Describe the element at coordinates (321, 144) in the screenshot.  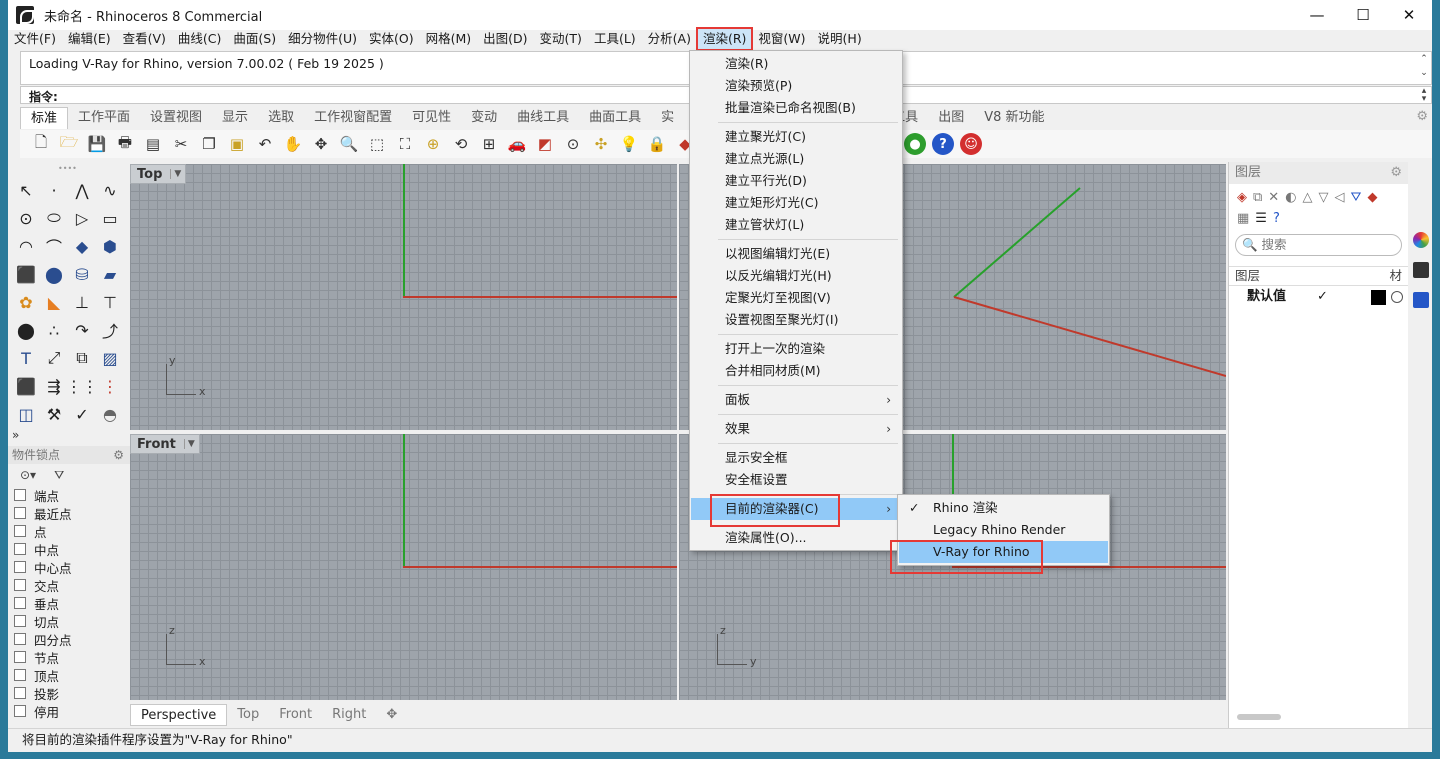
I see `rotate-view-icon: ✥` at that location.